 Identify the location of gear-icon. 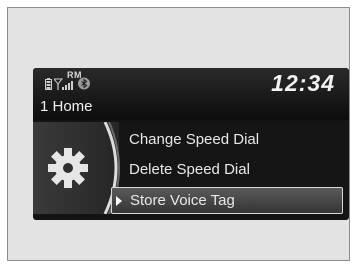
(68, 170).